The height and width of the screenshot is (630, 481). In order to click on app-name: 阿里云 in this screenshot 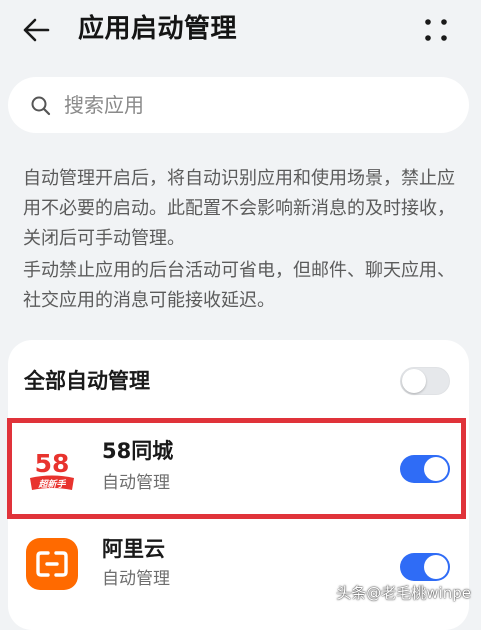, I will do `click(133, 549)`.